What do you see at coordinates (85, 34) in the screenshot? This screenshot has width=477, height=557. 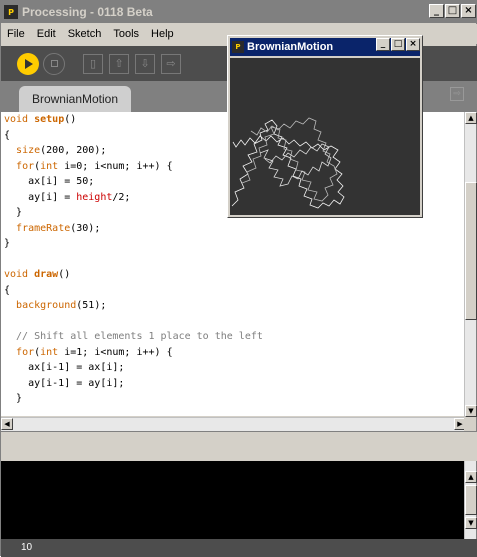 I see `menu-sketch: Sketch` at bounding box center [85, 34].